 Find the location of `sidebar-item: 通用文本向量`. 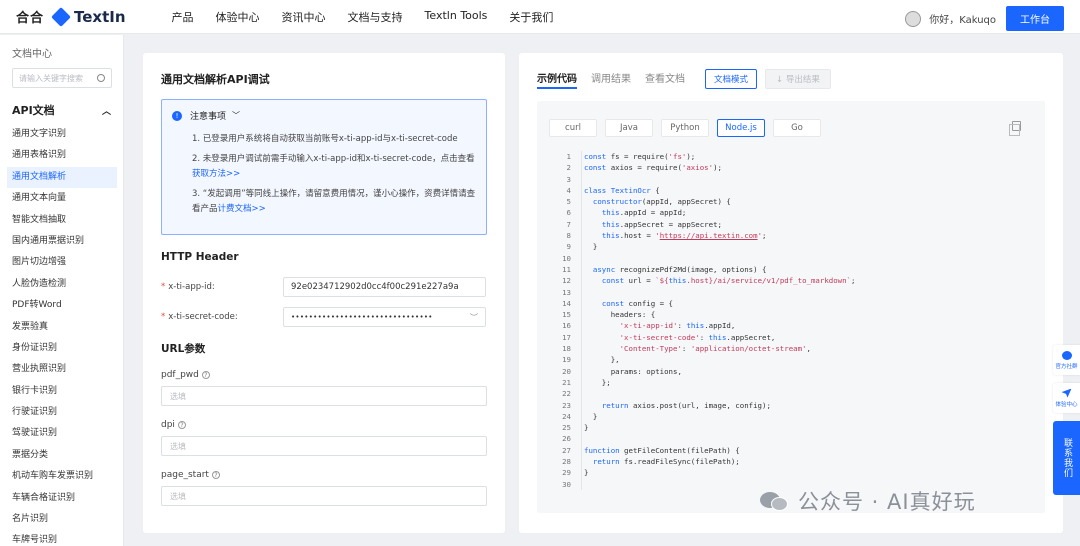

sidebar-item: 通用文本向量 is located at coordinates (62, 198).